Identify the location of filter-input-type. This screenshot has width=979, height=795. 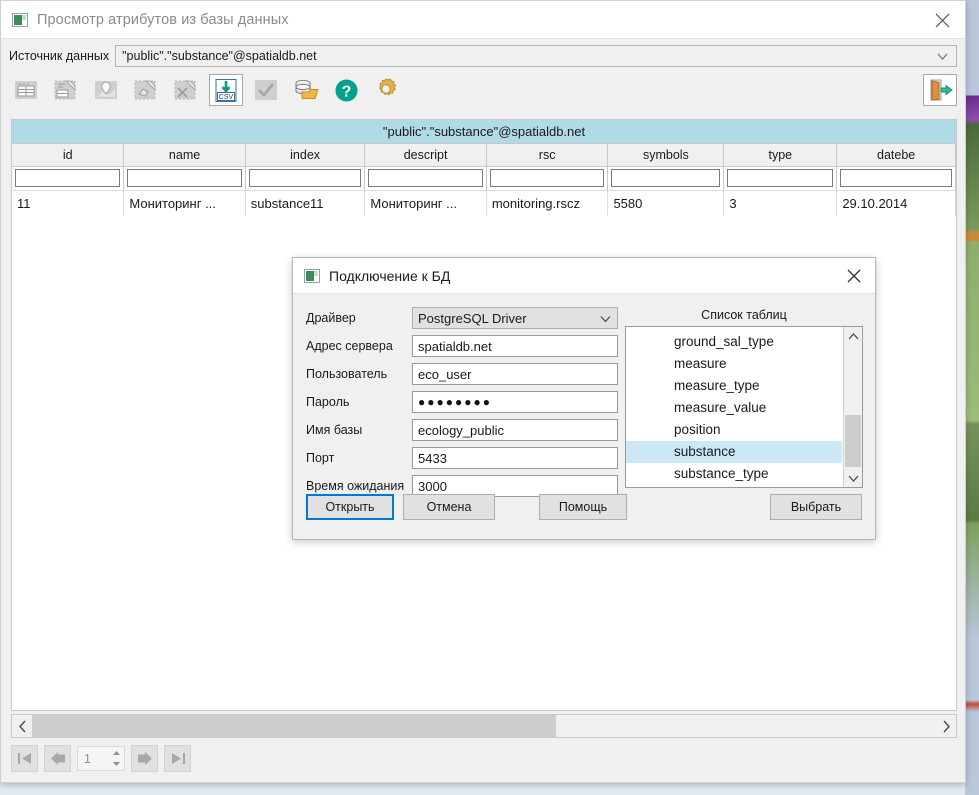
(780, 178).